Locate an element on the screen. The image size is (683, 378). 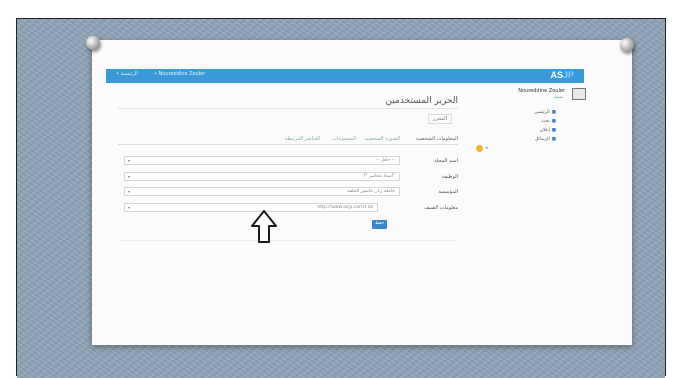
smiley-icon is located at coordinates (479, 148).